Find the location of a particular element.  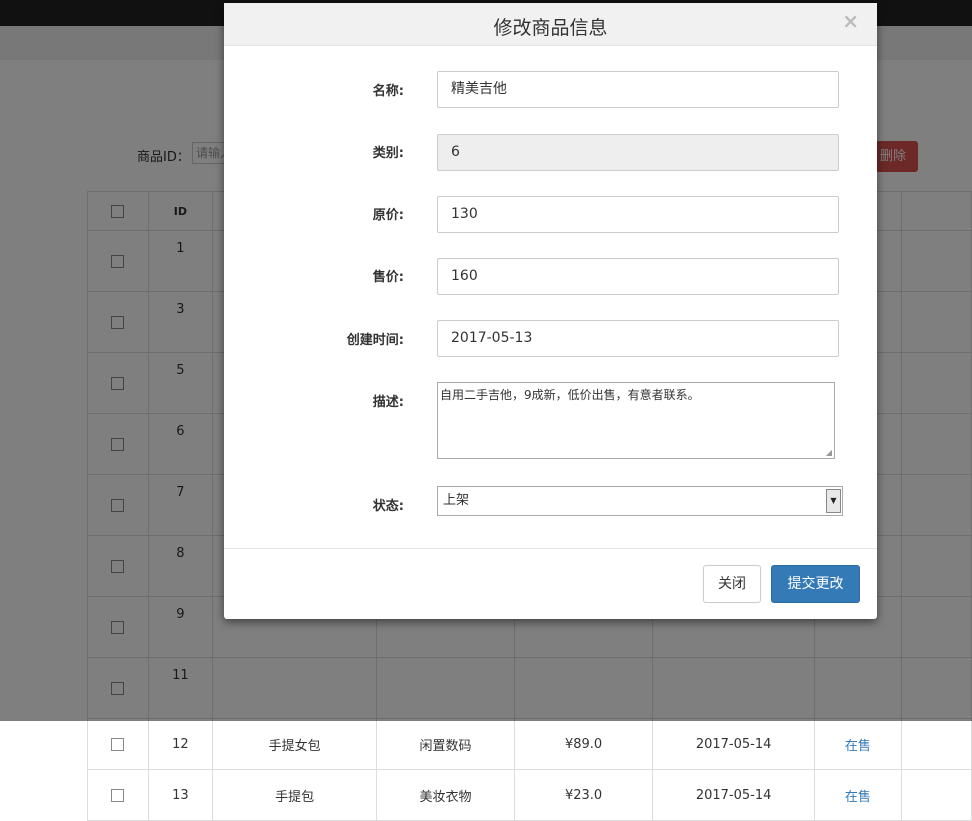

created-time-label: 创建时间: is located at coordinates (375, 340).